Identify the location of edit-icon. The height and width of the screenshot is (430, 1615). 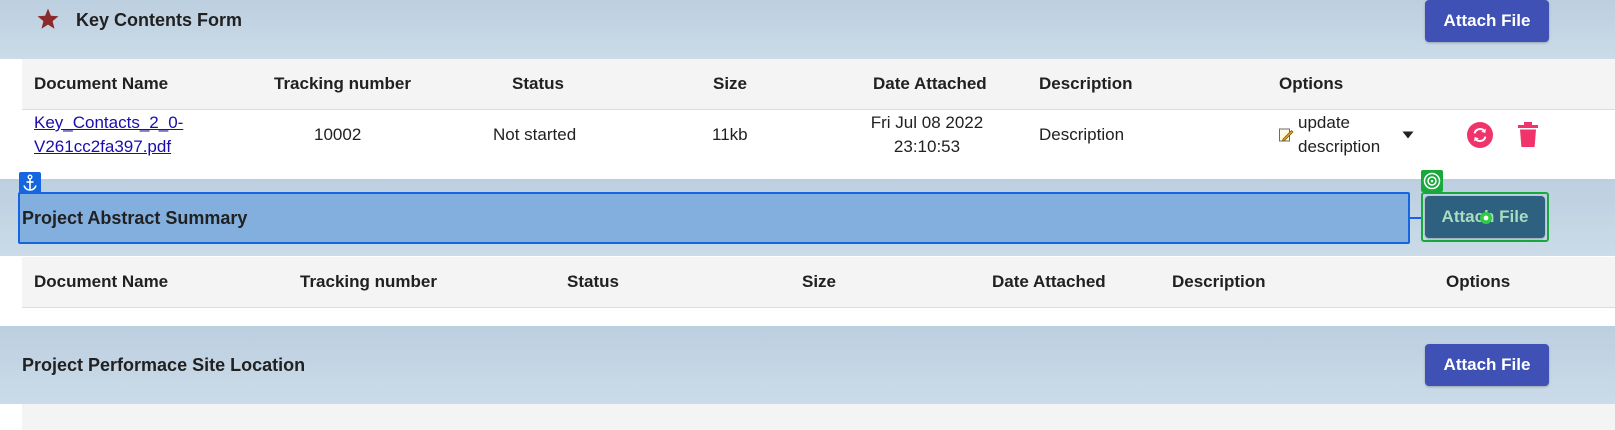
(1286, 135).